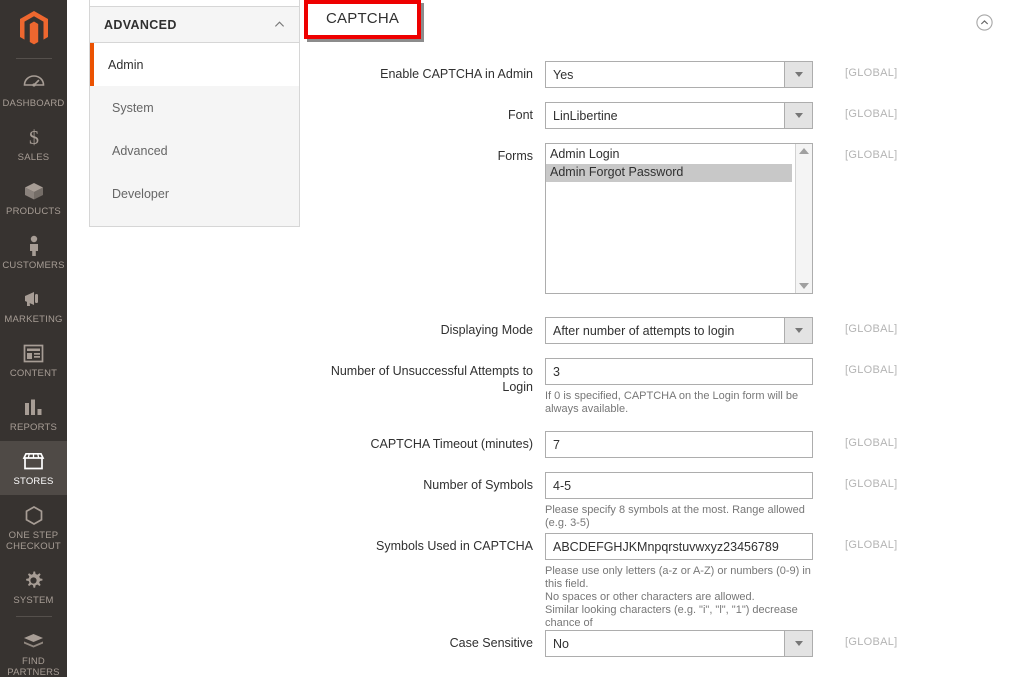  What do you see at coordinates (486, 330) in the screenshot?
I see `field-label: Displaying Mode` at bounding box center [486, 330].